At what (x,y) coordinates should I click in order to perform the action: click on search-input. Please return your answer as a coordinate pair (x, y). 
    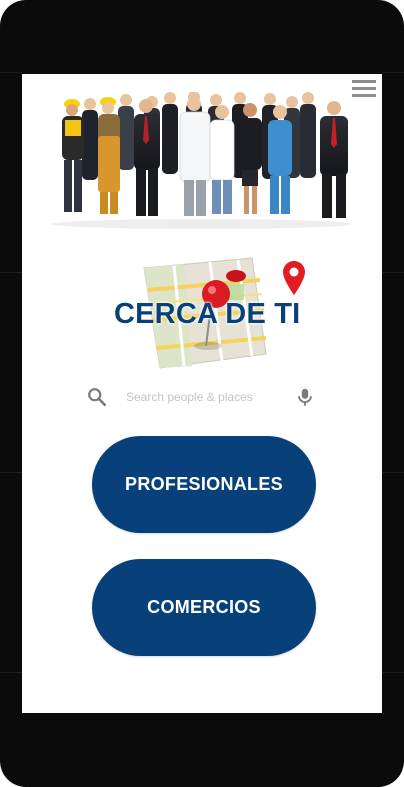
    Looking at the image, I should click on (206, 397).